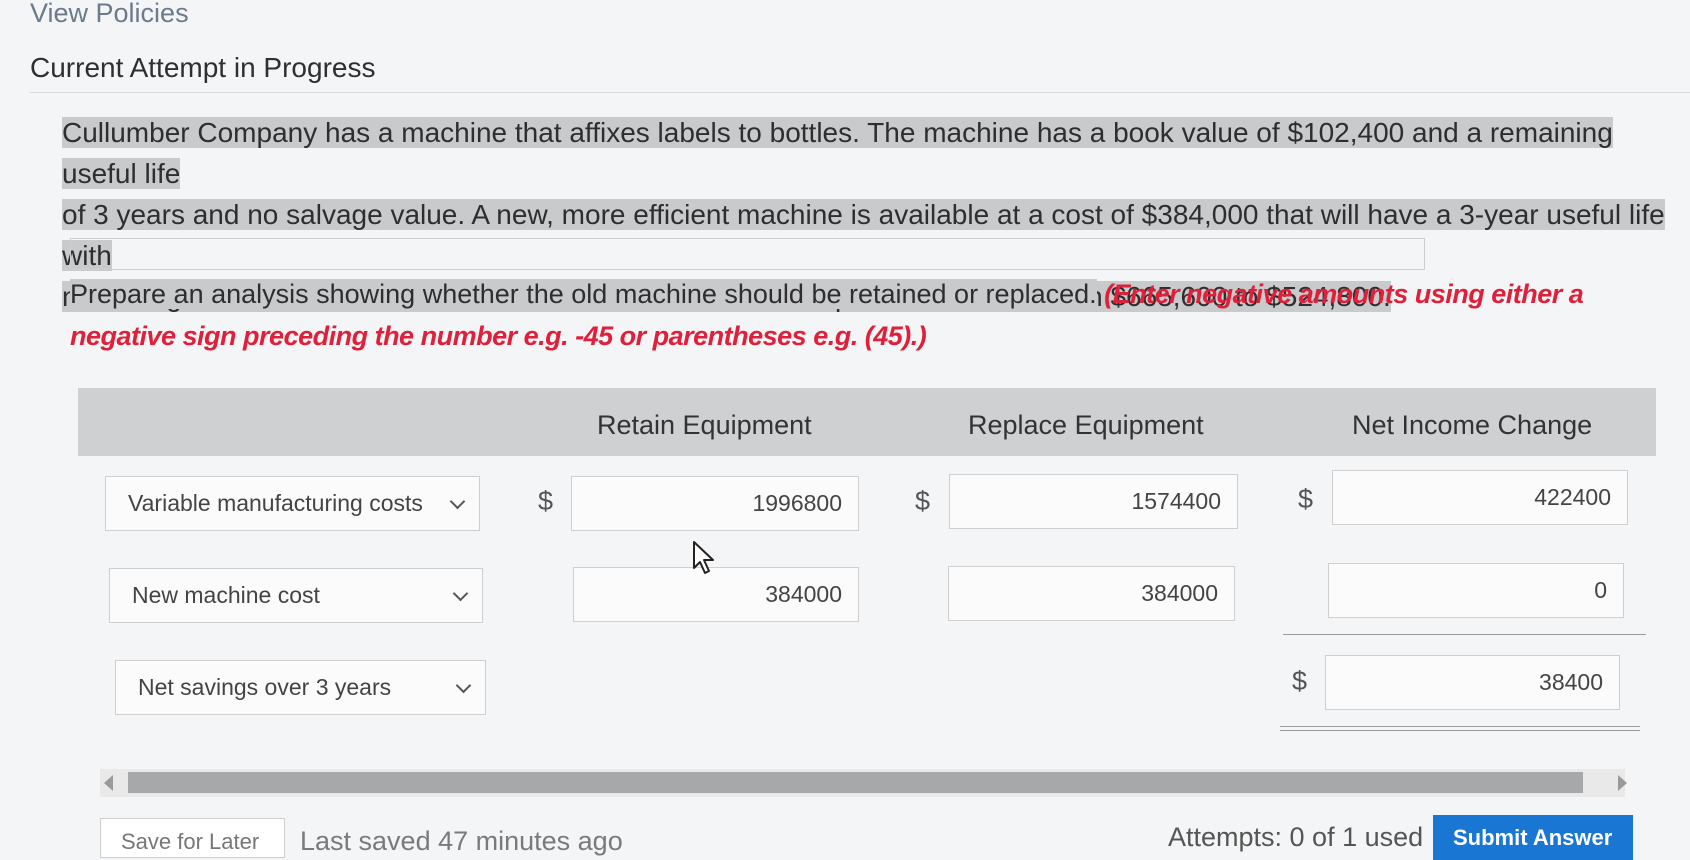  What do you see at coordinates (704, 425) in the screenshot?
I see `column-header-retain: Retain Equipment` at bounding box center [704, 425].